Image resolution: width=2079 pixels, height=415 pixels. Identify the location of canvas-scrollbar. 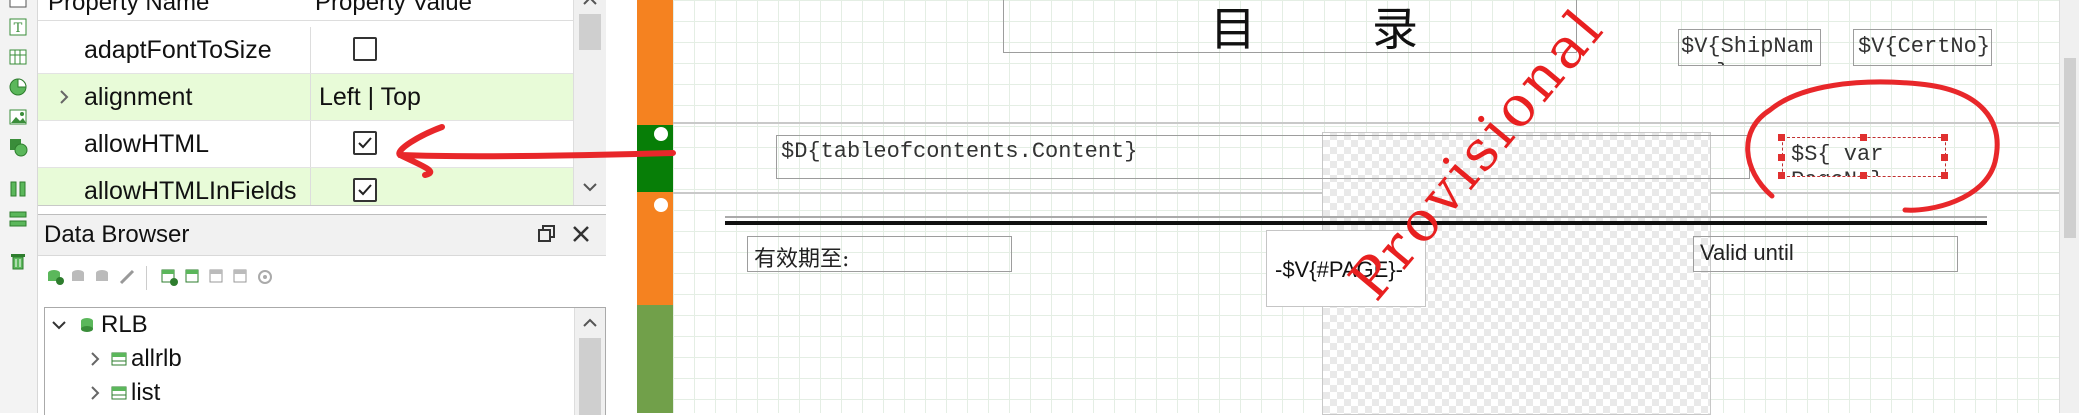
(2069, 206).